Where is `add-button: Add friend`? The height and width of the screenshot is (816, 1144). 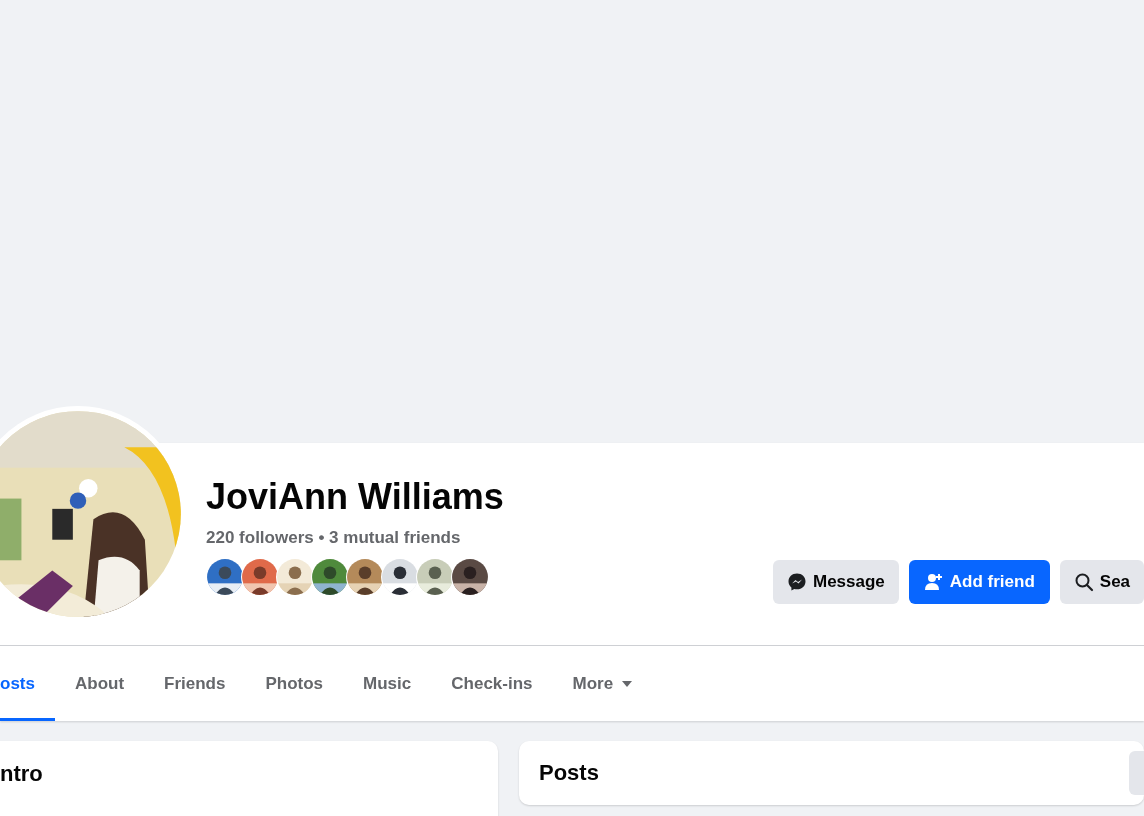
add-button: Add friend is located at coordinates (979, 582).